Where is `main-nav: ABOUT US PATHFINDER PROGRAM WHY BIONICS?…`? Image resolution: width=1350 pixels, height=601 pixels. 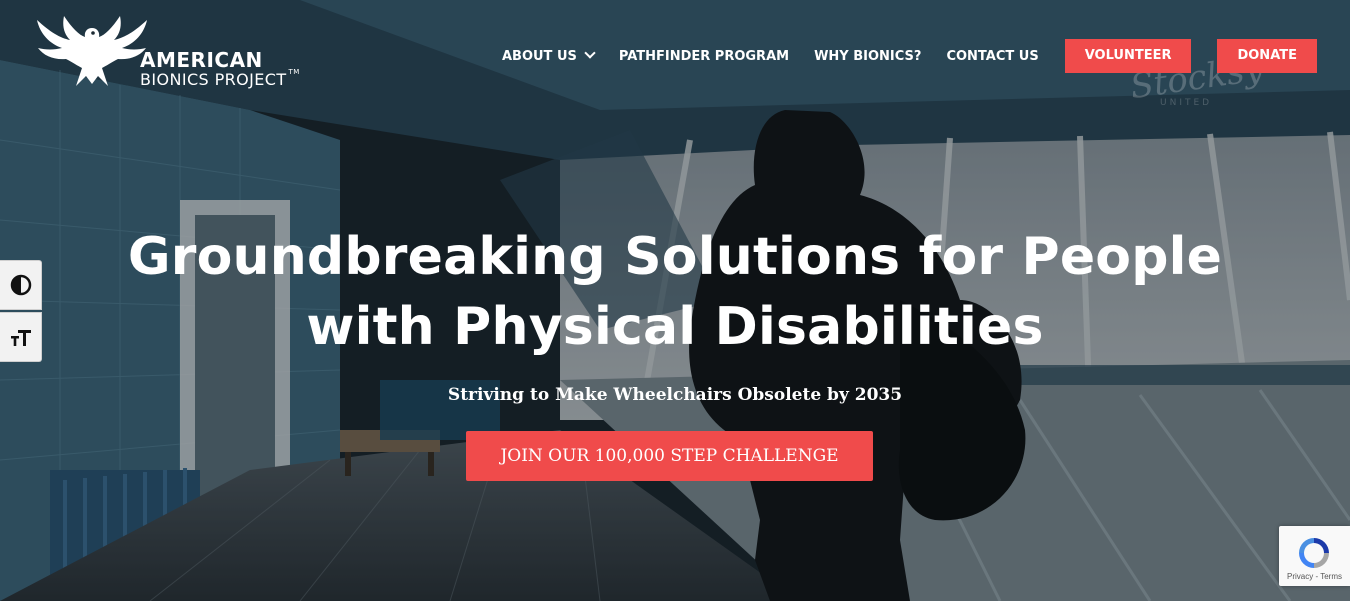
main-nav: ABOUT US PATHFINDER PROGRAM WHY BIONICS?… is located at coordinates (909, 56).